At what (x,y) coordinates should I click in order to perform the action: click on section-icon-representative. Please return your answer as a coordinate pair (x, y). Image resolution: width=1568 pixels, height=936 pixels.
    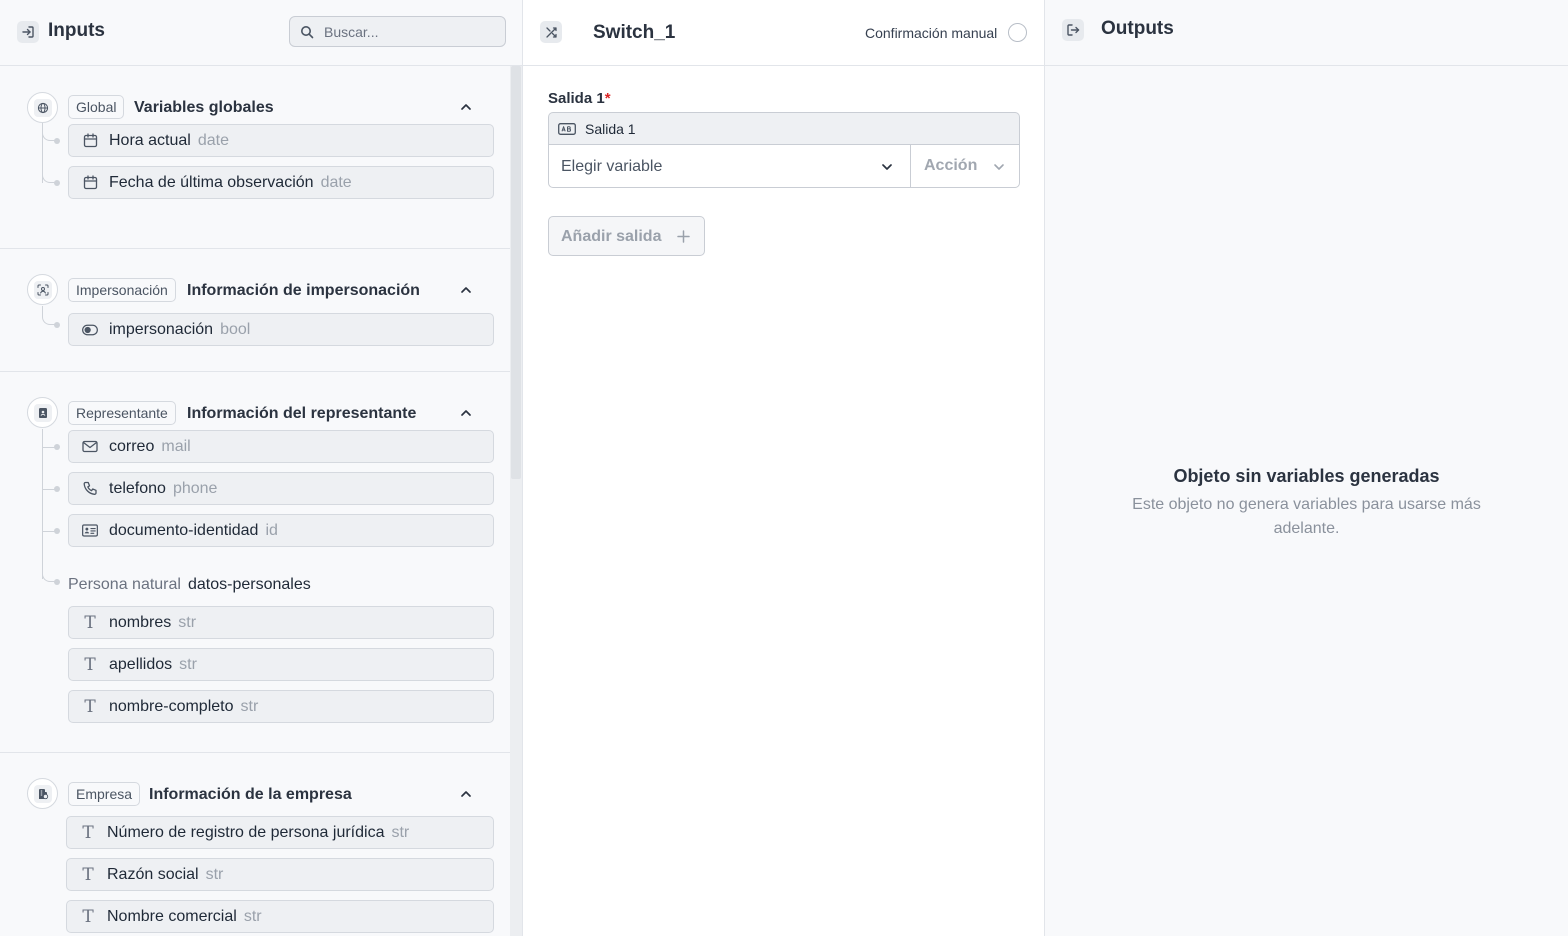
    Looking at the image, I should click on (42, 412).